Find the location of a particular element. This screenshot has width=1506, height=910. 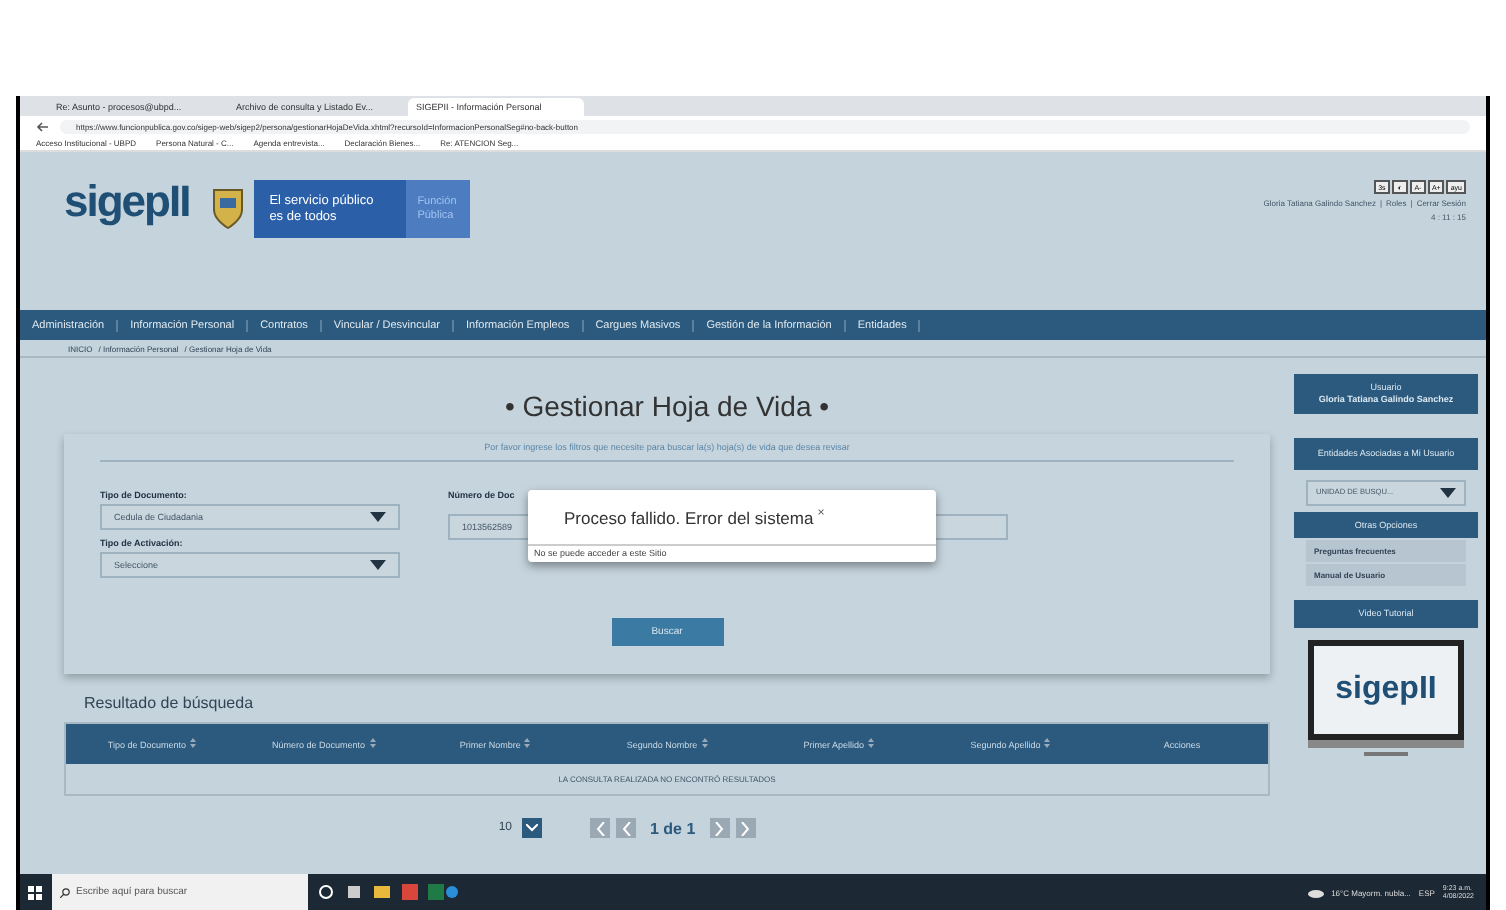

search-icon is located at coordinates (65, 892).